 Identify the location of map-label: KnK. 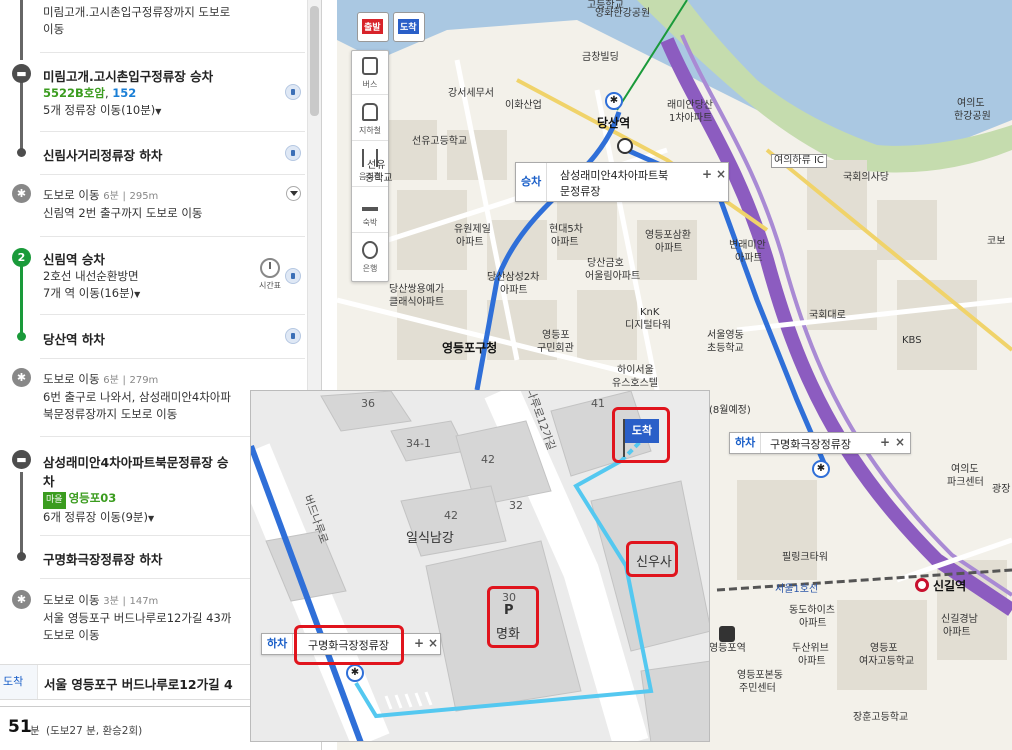
(650, 312).